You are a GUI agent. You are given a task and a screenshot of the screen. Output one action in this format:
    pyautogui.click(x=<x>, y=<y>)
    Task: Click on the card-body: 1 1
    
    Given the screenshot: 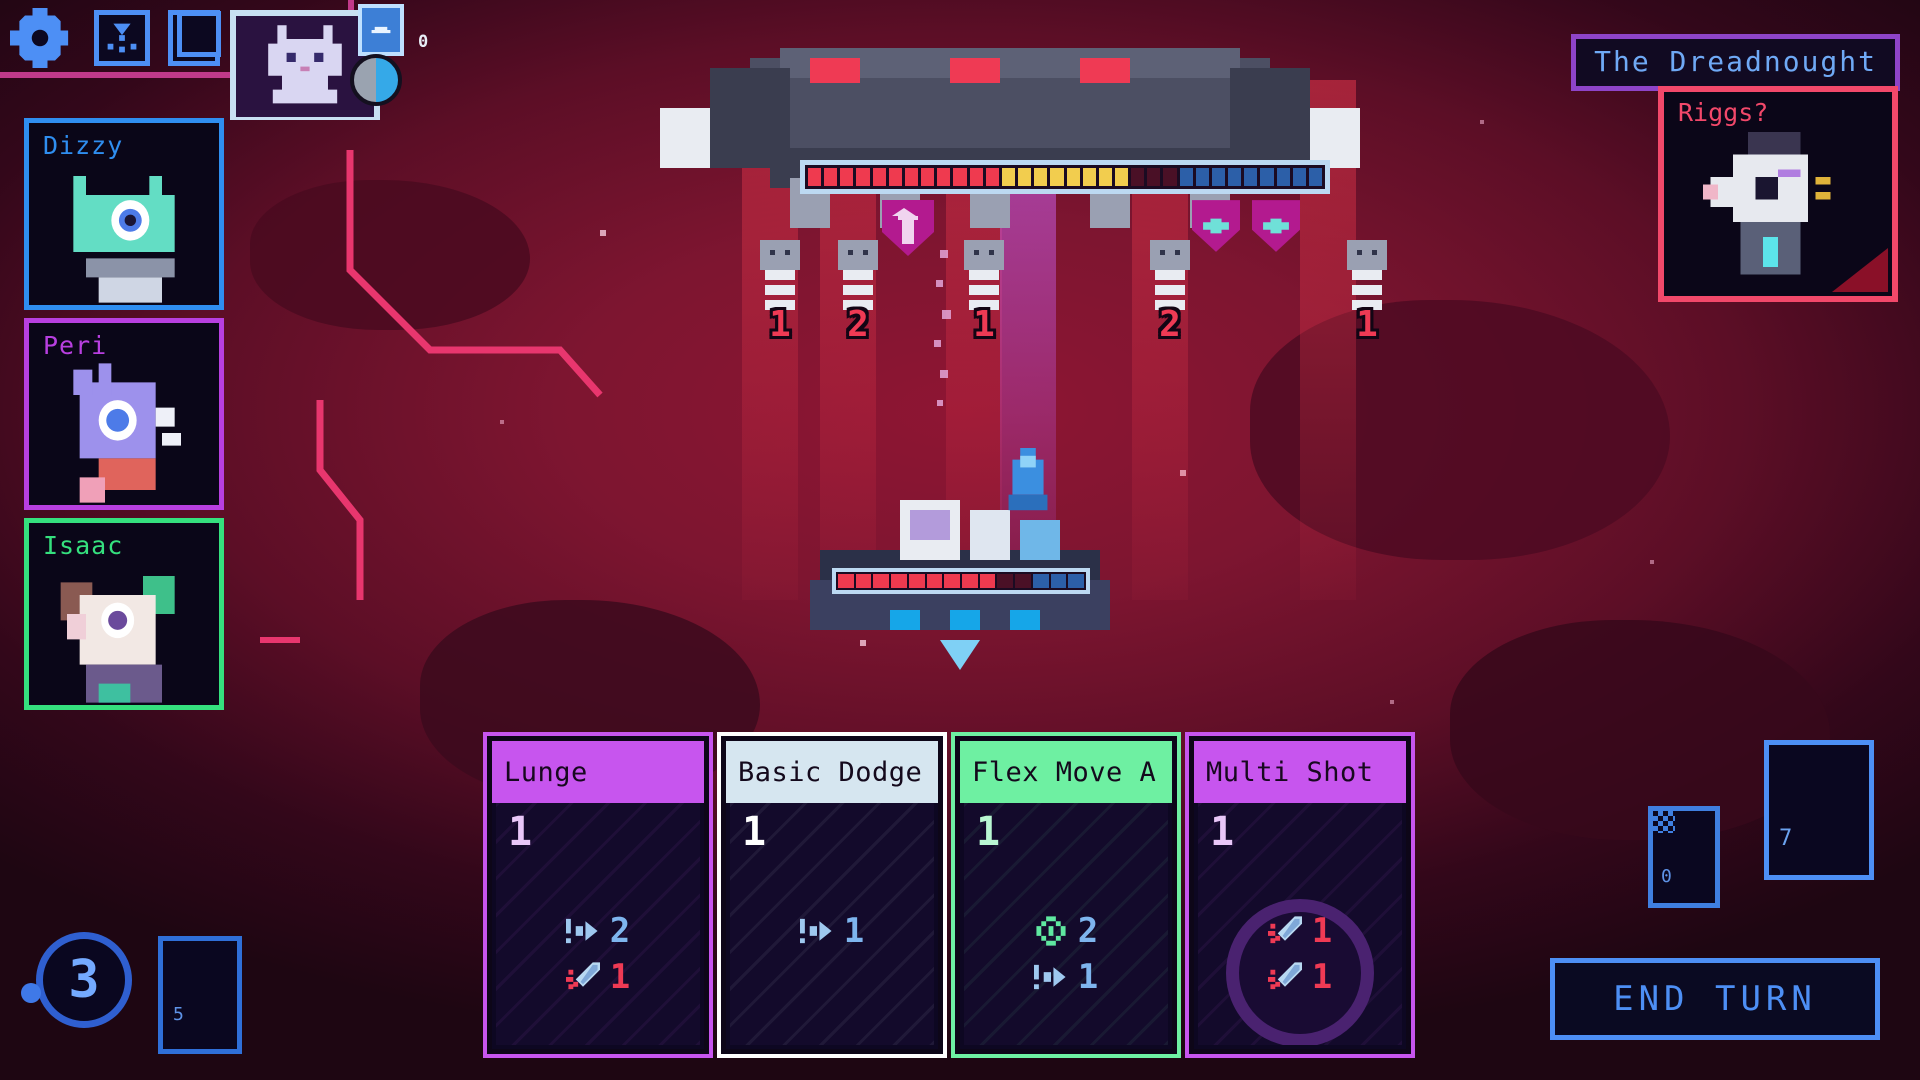 What is the action you would take?
    pyautogui.click(x=832, y=924)
    